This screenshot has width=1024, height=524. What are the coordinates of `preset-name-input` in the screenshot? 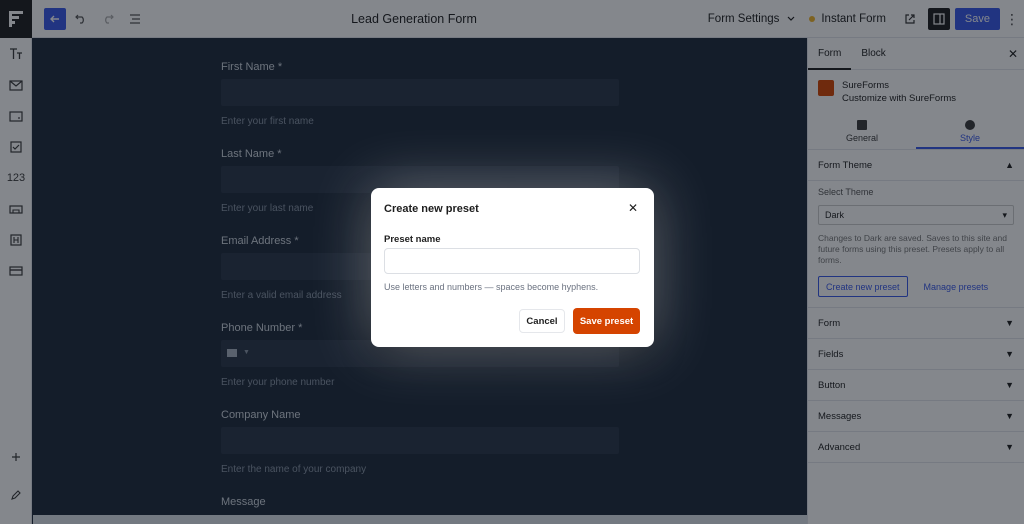 It's located at (512, 261).